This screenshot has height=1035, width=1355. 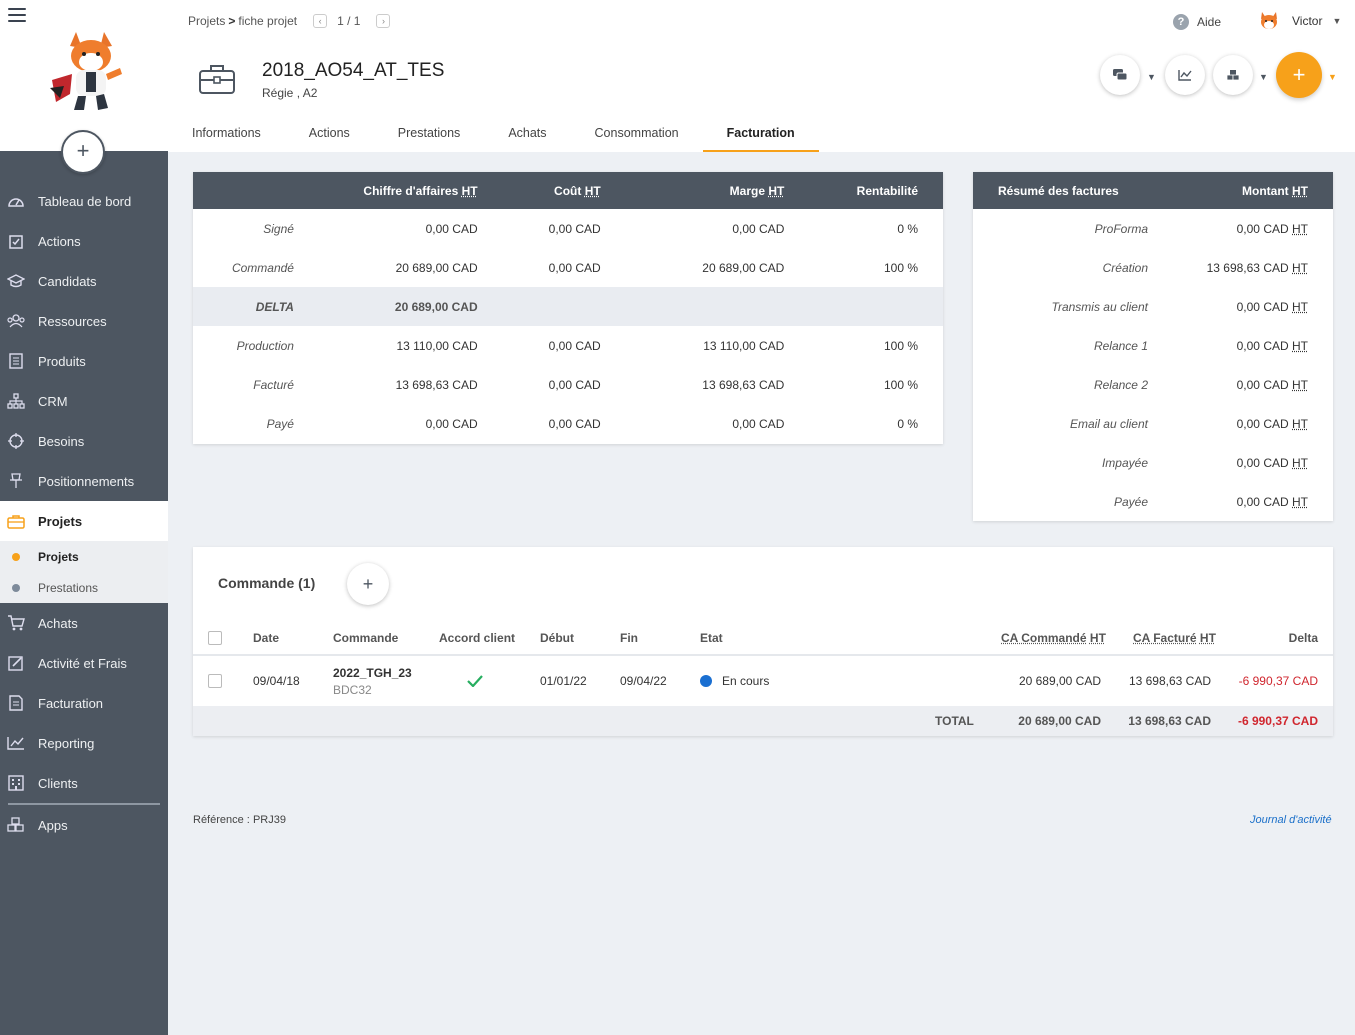 What do you see at coordinates (206, 21) in the screenshot?
I see `breadcrumb-parent-link: Projets` at bounding box center [206, 21].